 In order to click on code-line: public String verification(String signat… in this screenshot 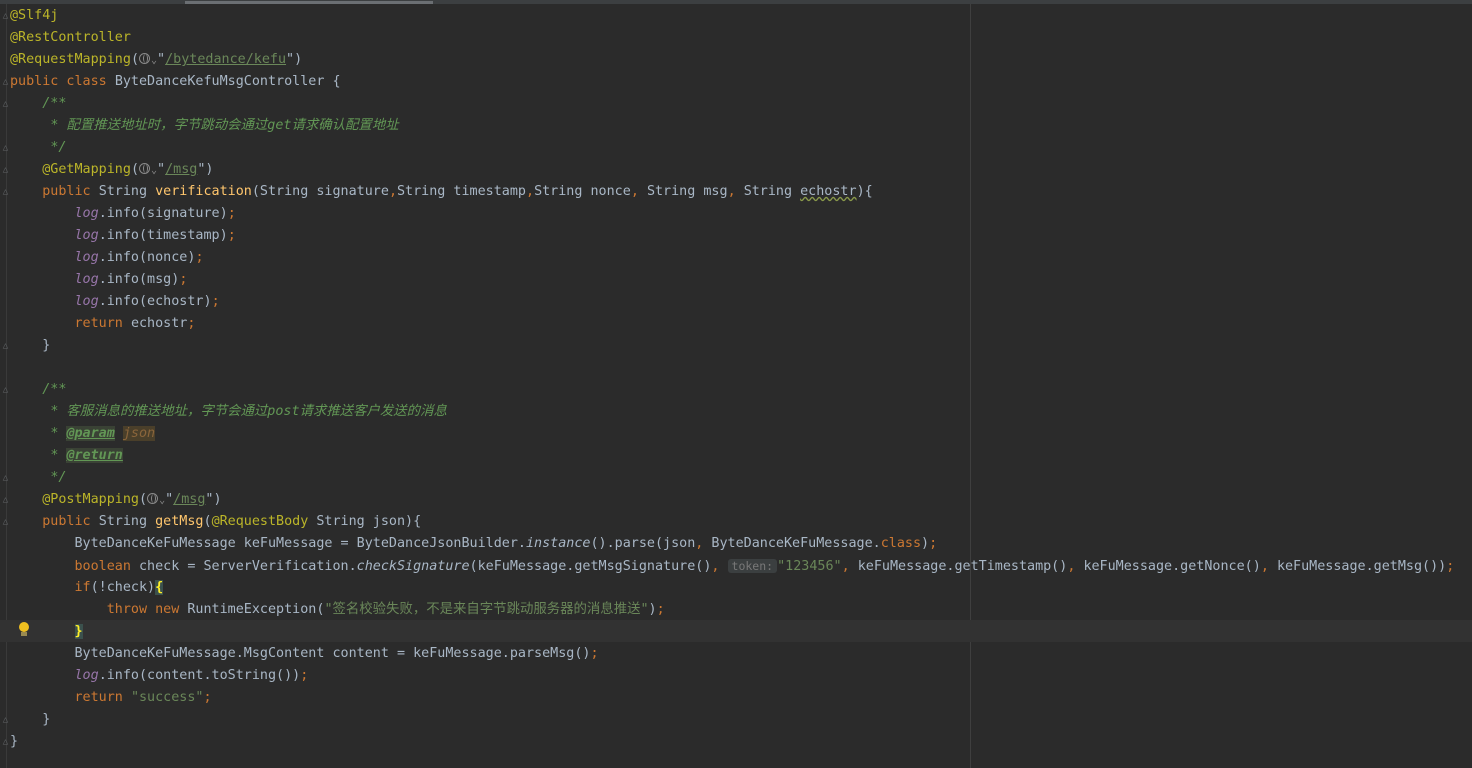, I will do `click(441, 192)`.